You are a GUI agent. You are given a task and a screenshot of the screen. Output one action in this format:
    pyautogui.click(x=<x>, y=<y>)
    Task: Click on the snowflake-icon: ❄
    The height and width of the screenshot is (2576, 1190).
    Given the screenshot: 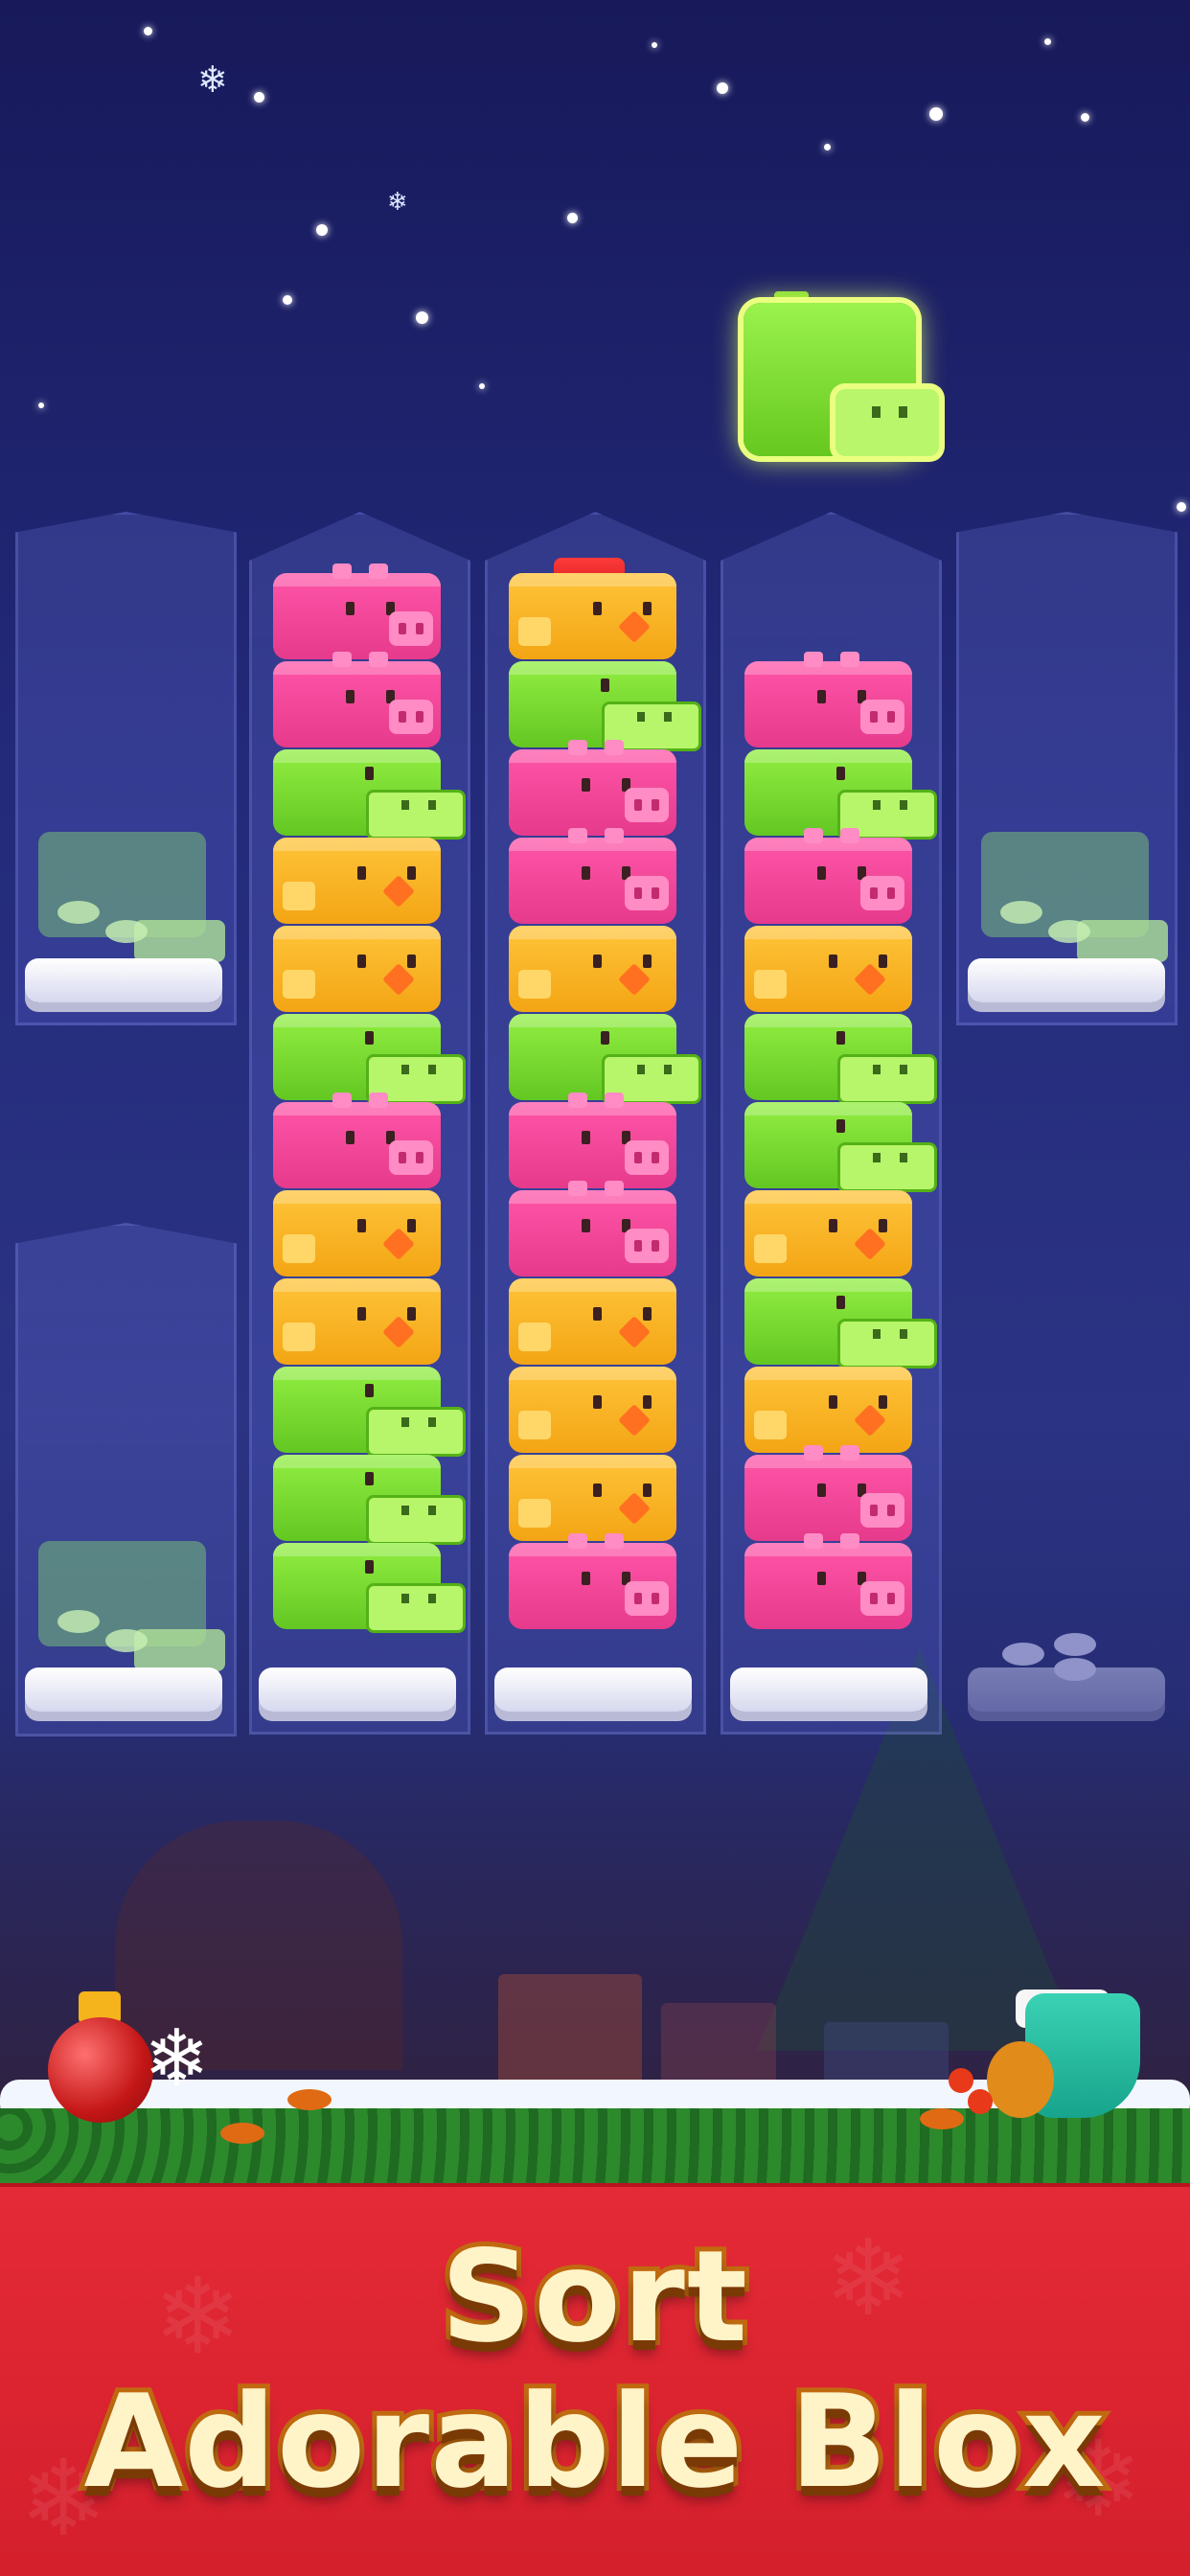 What is the action you would take?
    pyautogui.click(x=177, y=2058)
    